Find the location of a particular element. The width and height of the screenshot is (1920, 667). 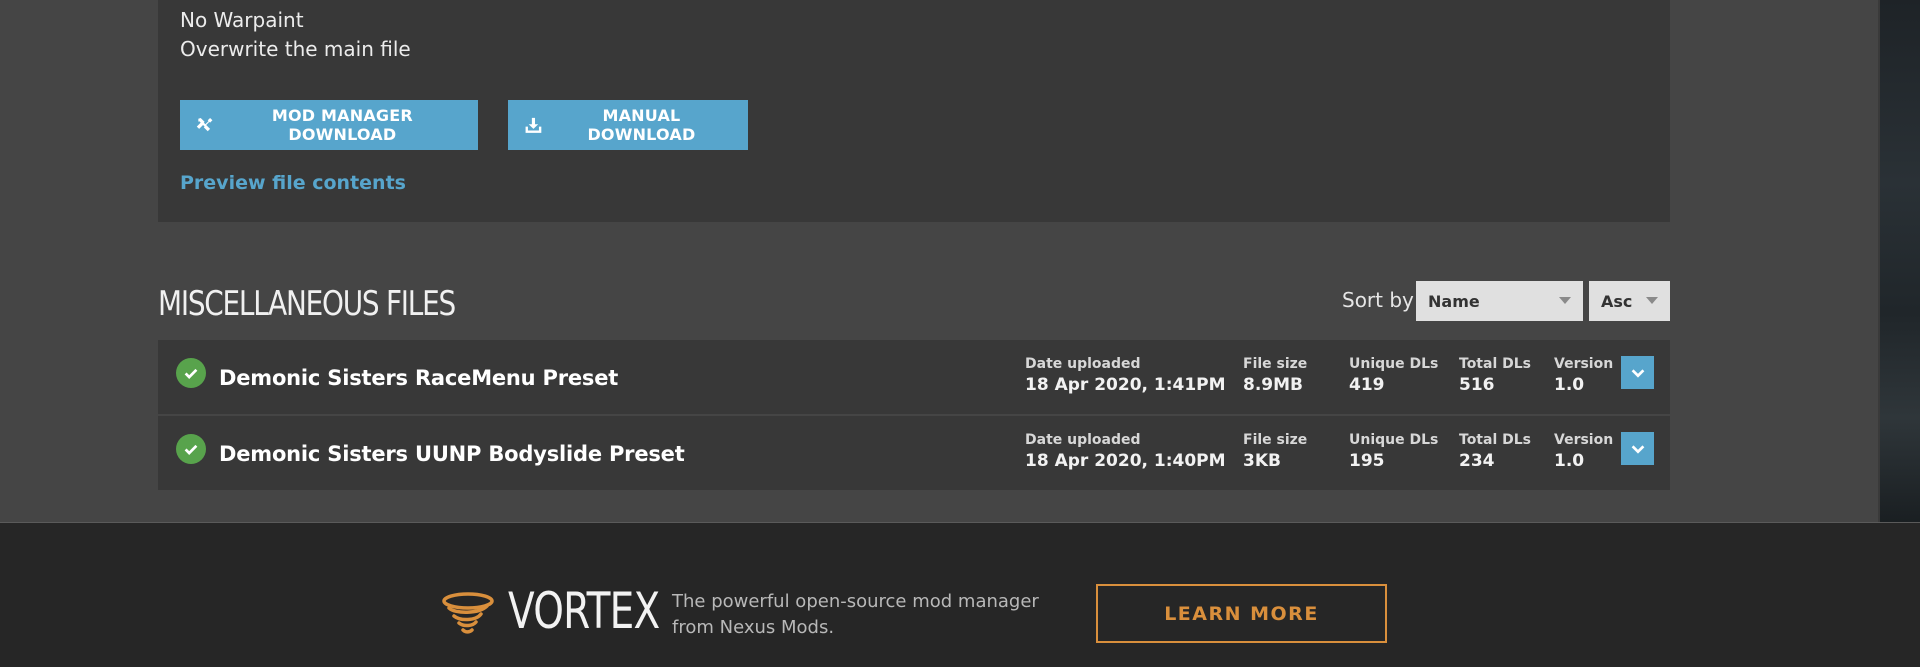

tools-icon is located at coordinates (204, 124).